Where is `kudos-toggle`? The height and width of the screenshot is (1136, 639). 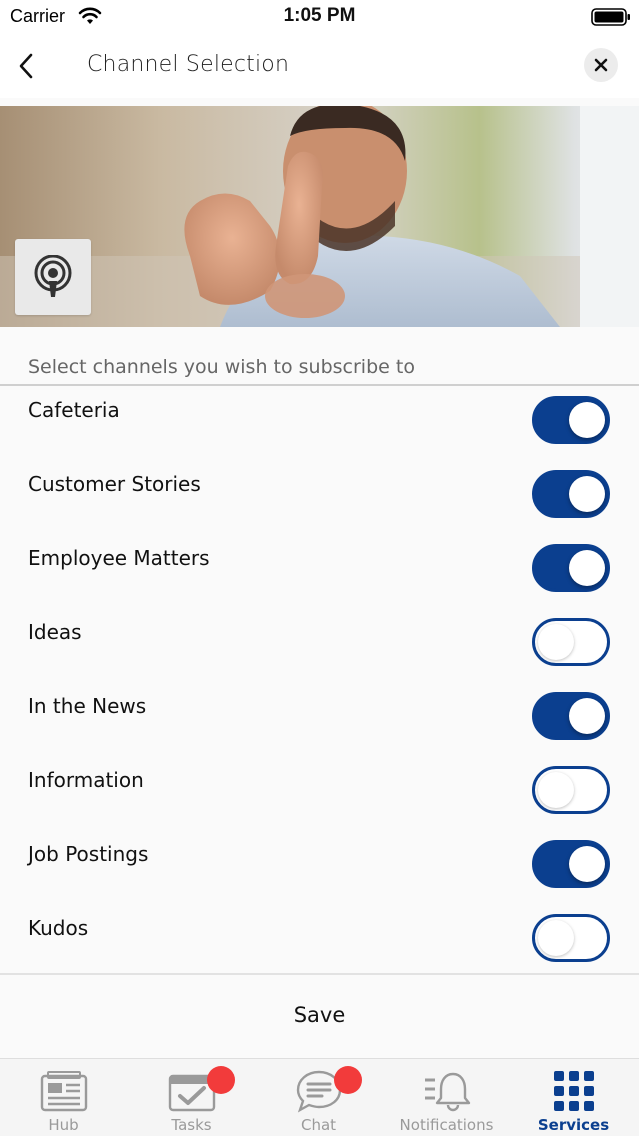 kudos-toggle is located at coordinates (571, 938).